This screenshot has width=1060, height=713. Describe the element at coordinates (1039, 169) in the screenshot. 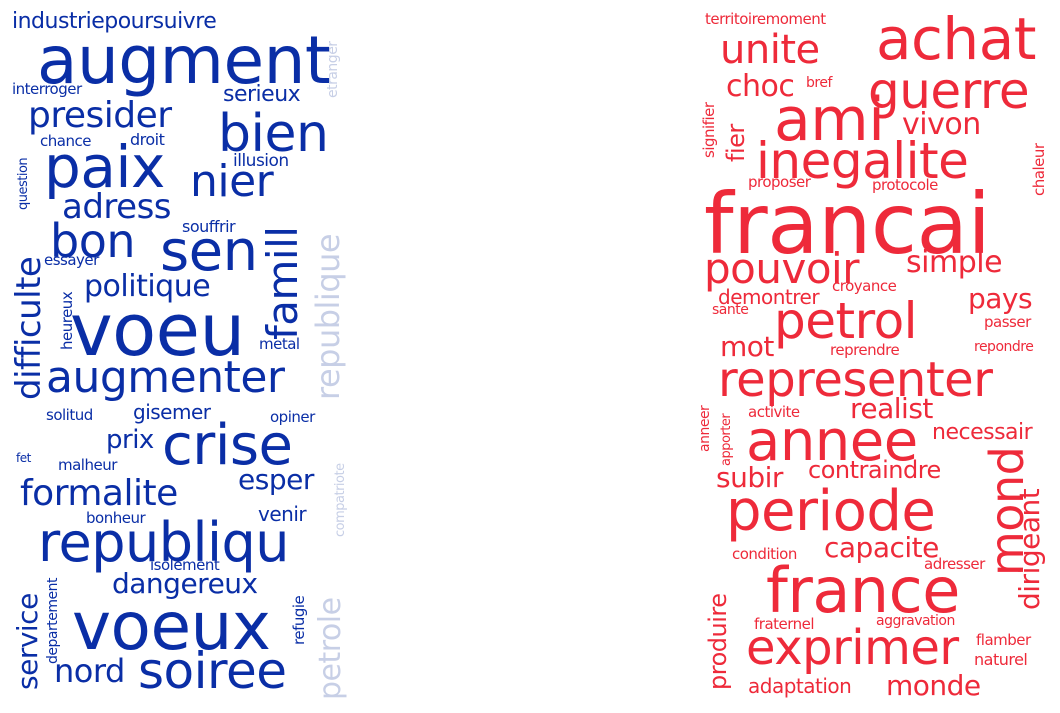

I see `word-chaleur: chaleur` at that location.